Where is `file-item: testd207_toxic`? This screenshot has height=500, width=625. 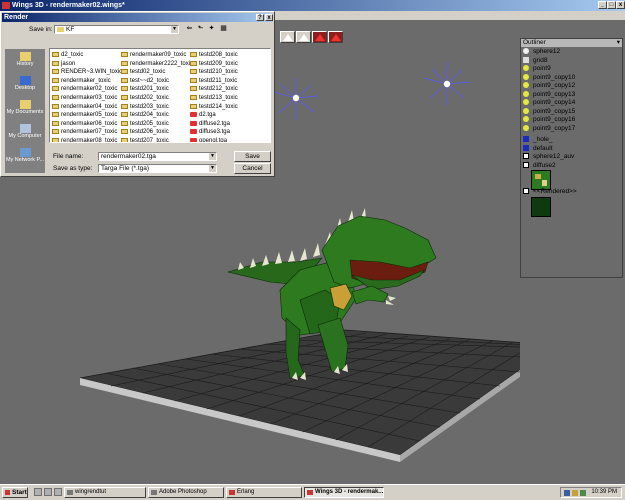 file-item: testd207_toxic is located at coordinates (145, 139).